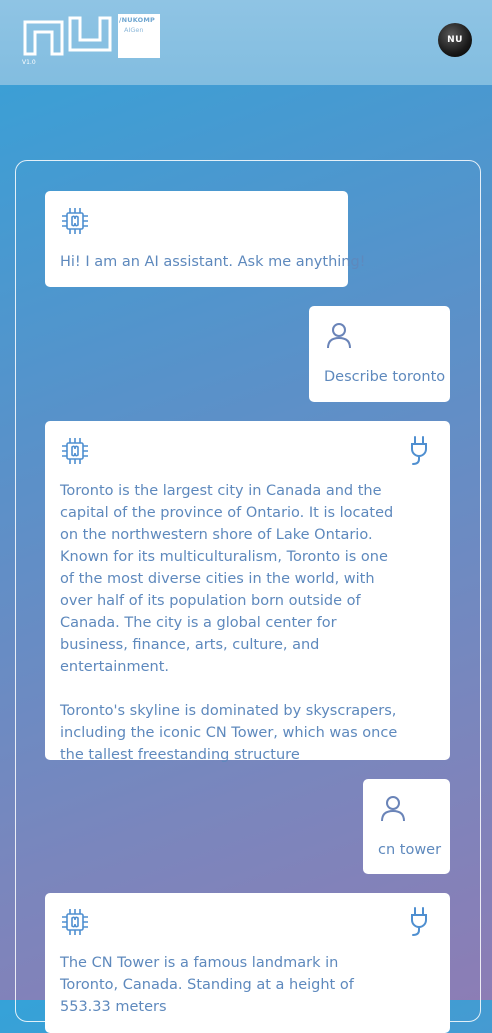 The width and height of the screenshot is (492, 1033). What do you see at coordinates (406, 826) in the screenshot?
I see `user-message: cn tower` at bounding box center [406, 826].